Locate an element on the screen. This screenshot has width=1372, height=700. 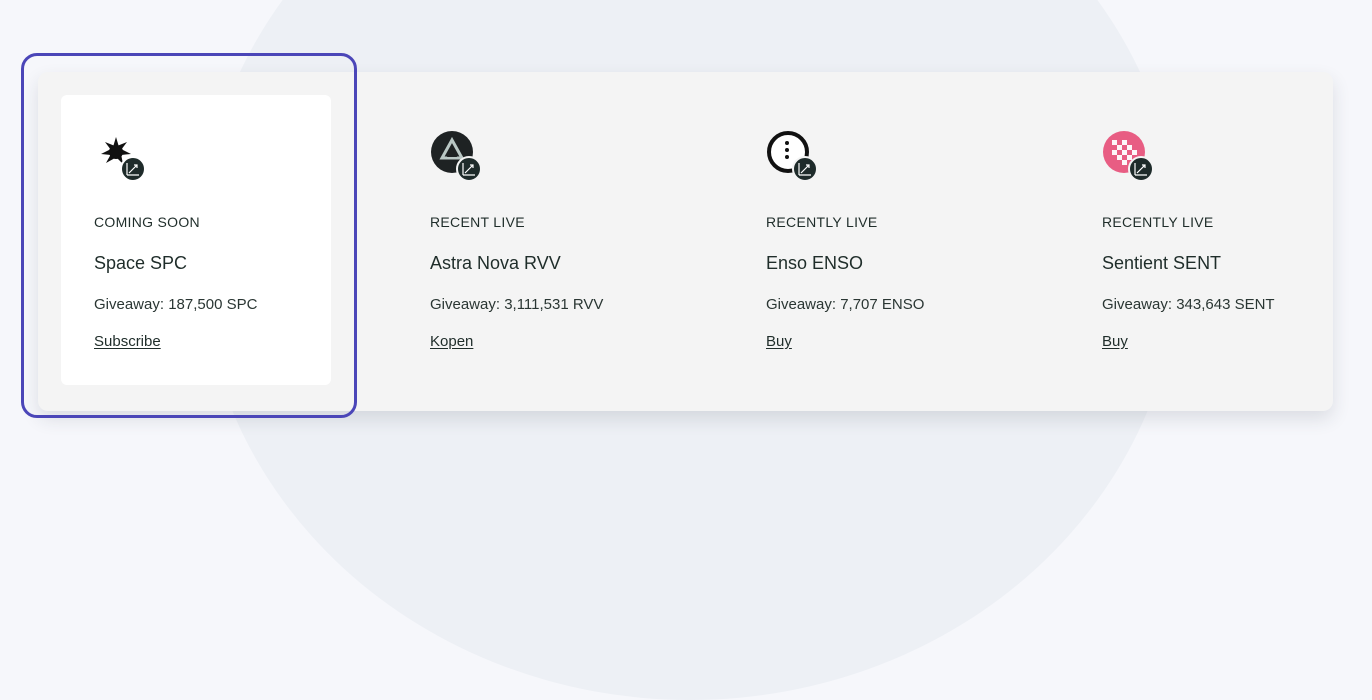
enso-token-icon is located at coordinates (792, 156).